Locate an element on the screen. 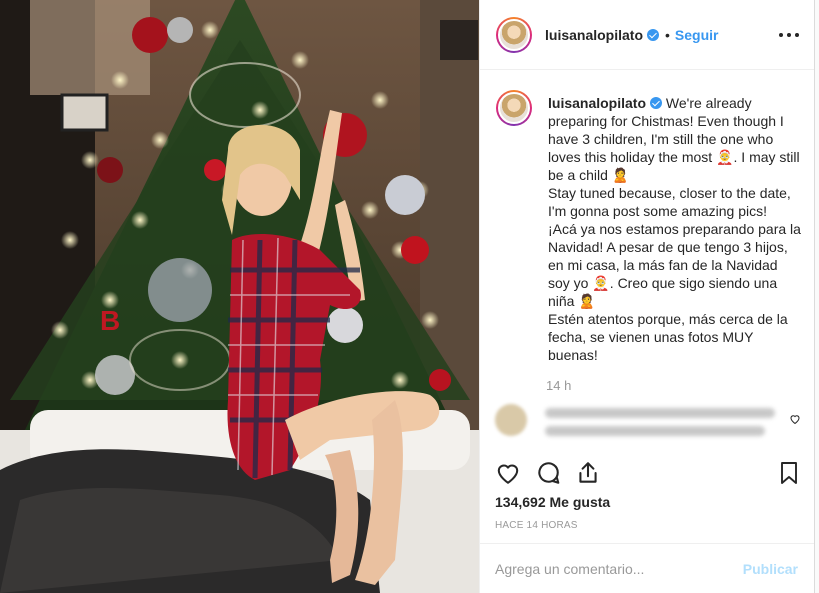 Image resolution: width=819 pixels, height=593 pixels. post-header: luisanalopilato • Seguir is located at coordinates (647, 35).